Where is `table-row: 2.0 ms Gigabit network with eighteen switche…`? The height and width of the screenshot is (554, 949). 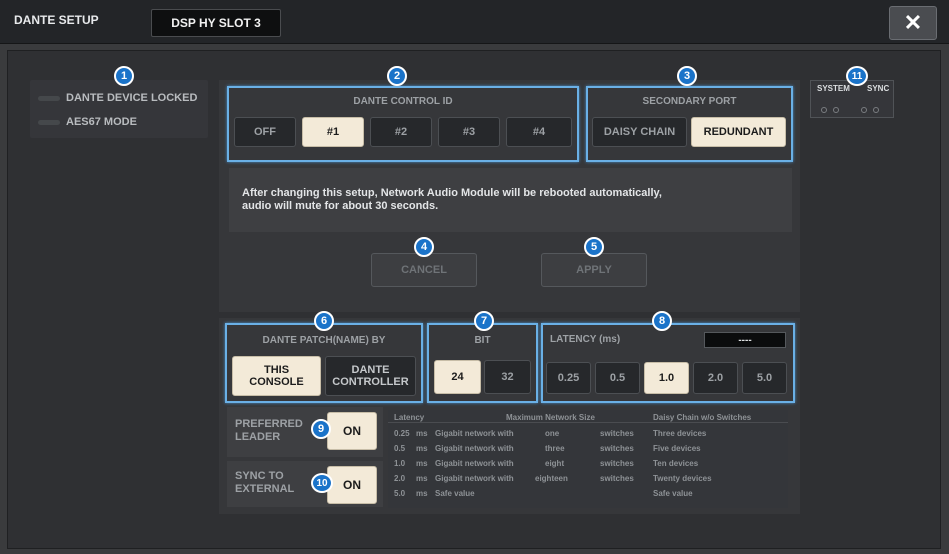
table-row: 2.0 ms Gigabit network with eighteen switche… is located at coordinates (553, 478).